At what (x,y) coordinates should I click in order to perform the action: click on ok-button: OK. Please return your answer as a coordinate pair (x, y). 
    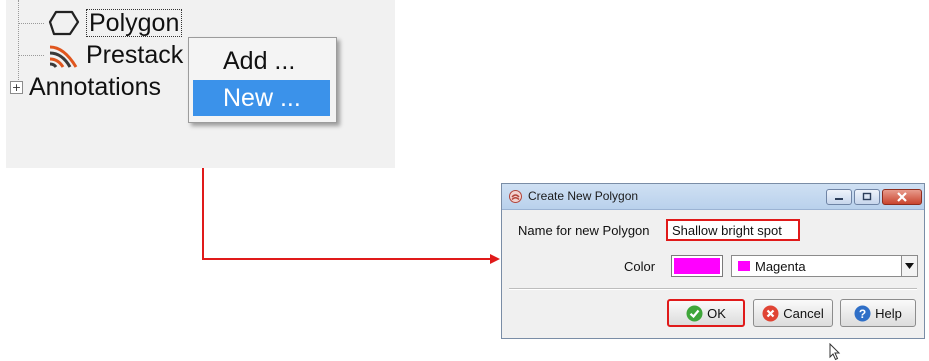
    Looking at the image, I should click on (706, 313).